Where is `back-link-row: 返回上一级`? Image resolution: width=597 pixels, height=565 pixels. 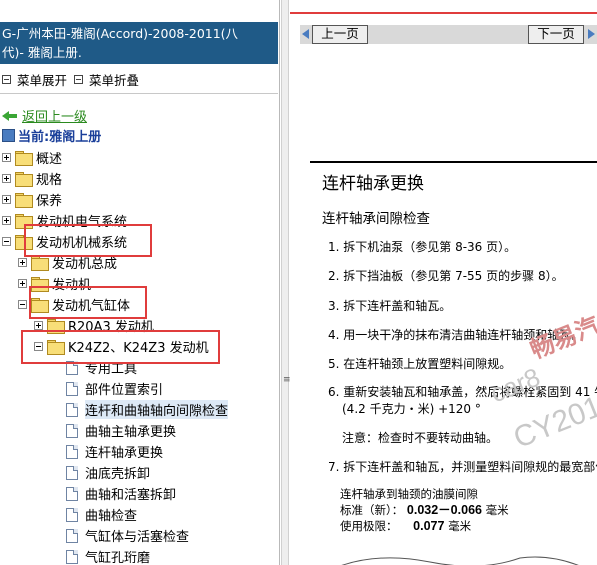 back-link-row: 返回上一级 is located at coordinates (44, 115).